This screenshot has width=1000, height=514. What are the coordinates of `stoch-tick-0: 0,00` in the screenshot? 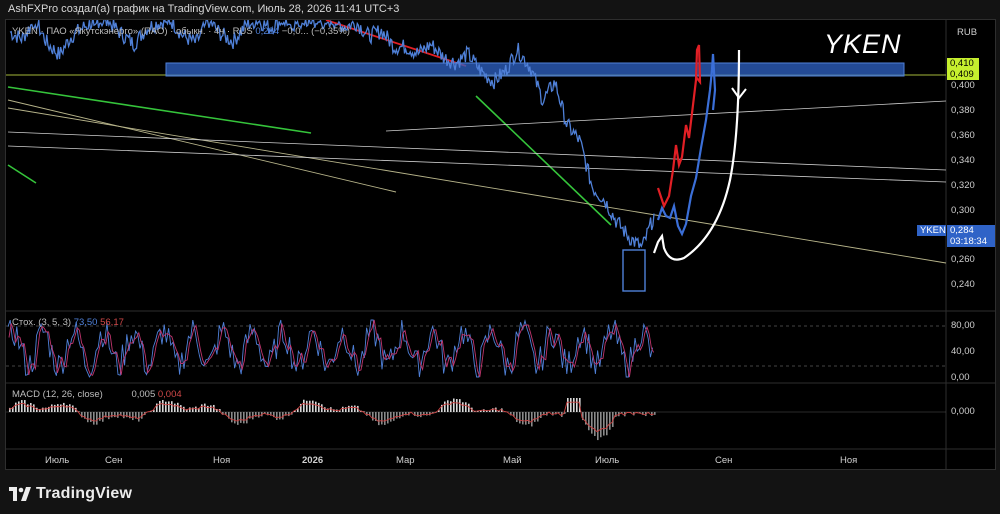 It's located at (960, 377).